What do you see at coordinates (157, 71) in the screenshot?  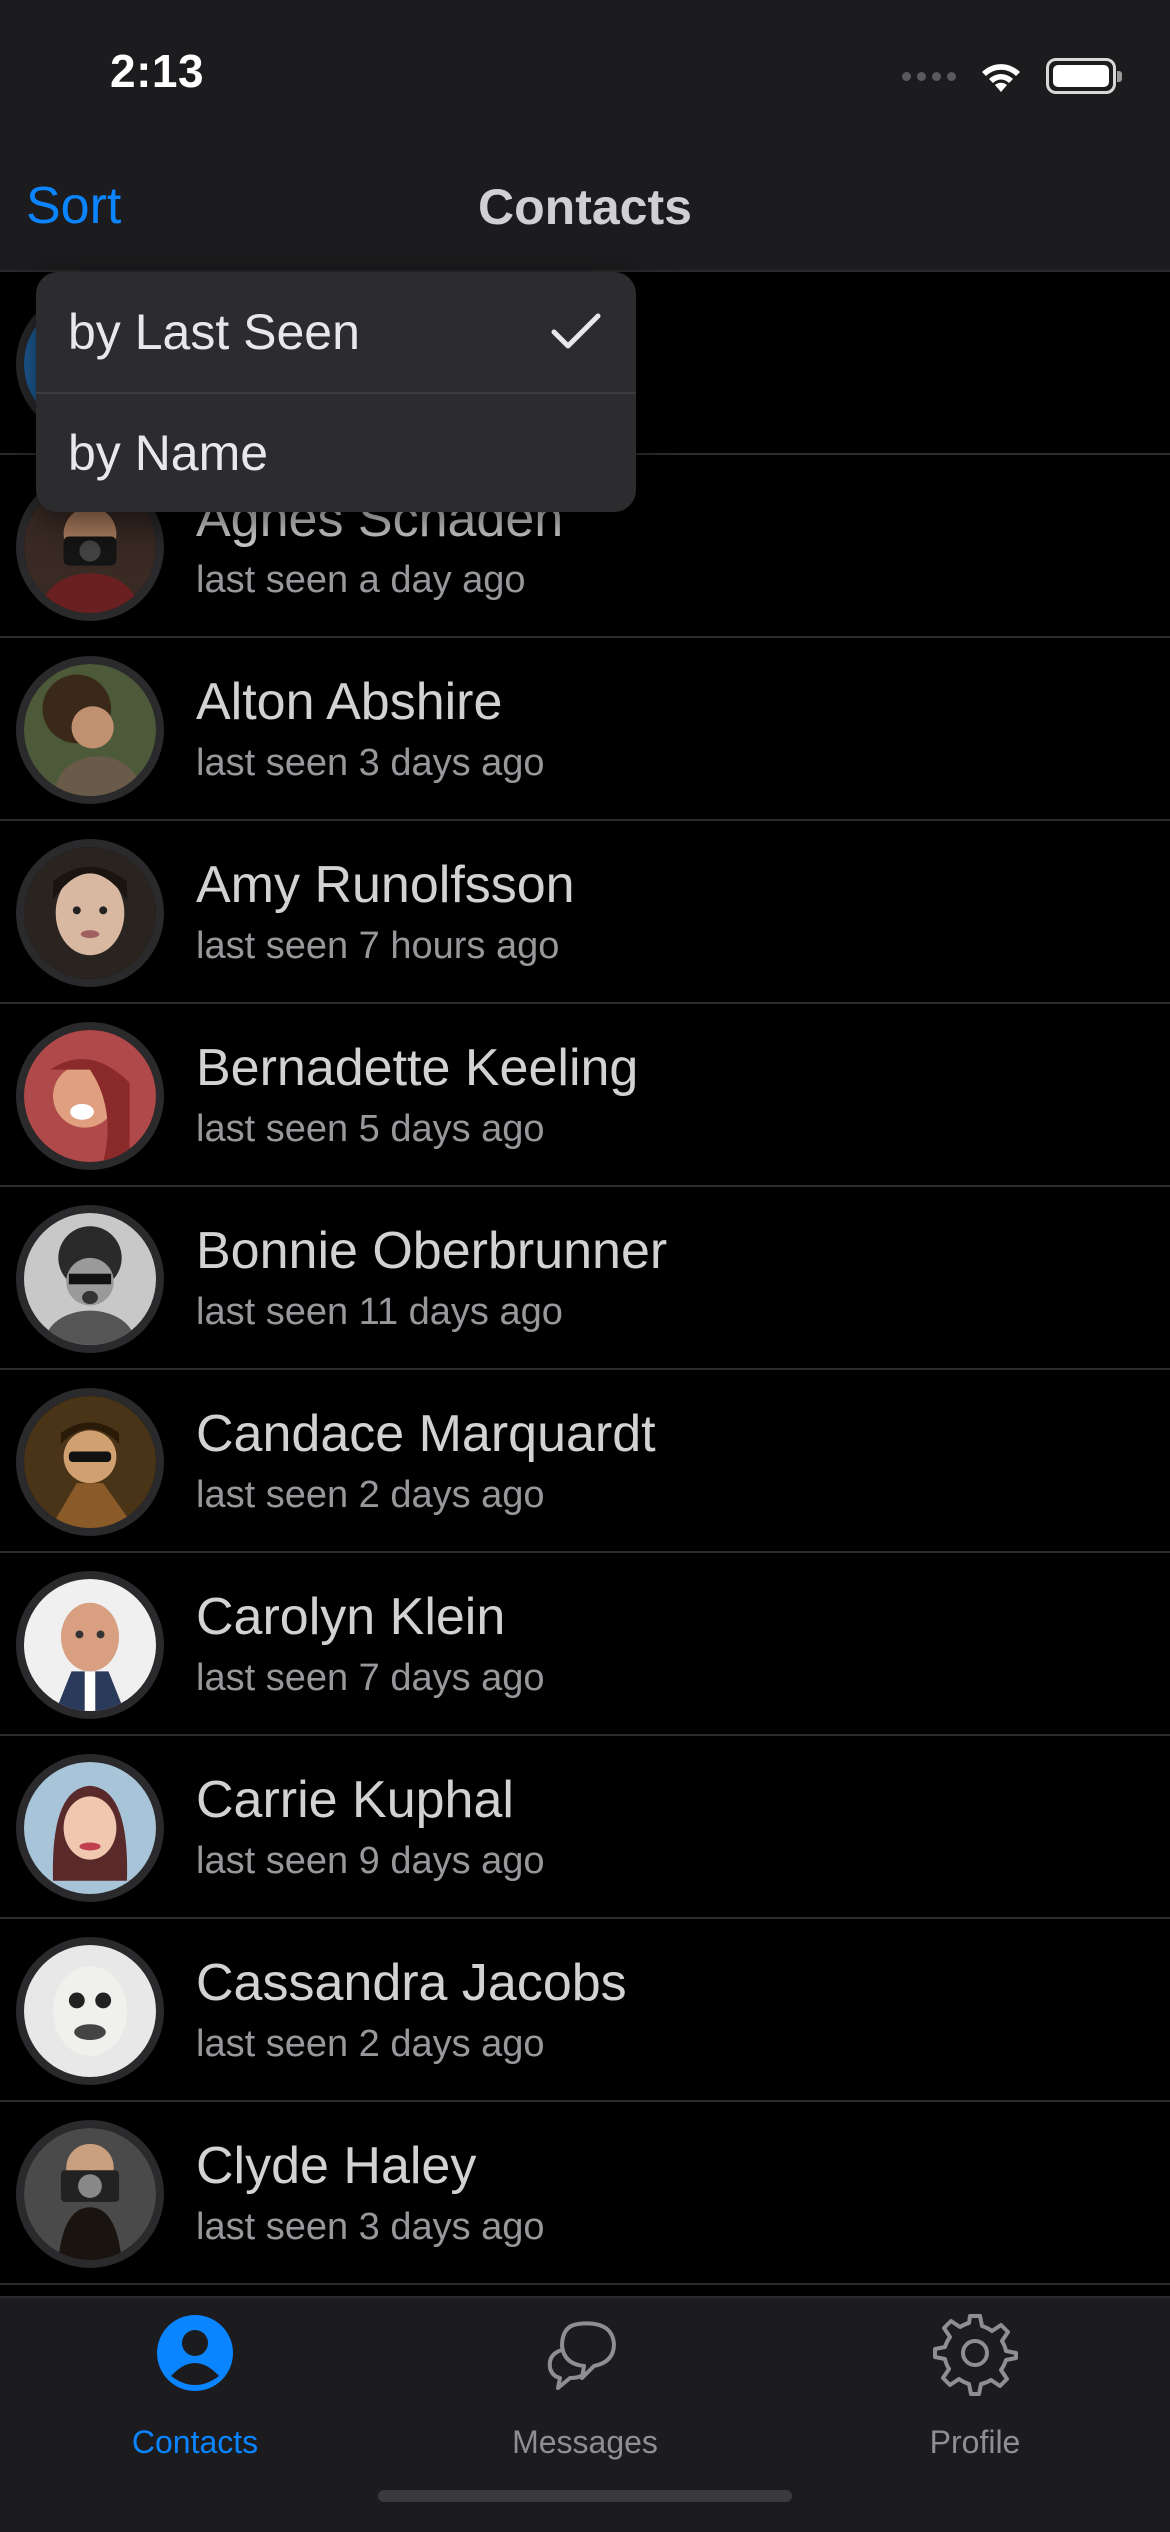 I see `status-time: 2:13` at bounding box center [157, 71].